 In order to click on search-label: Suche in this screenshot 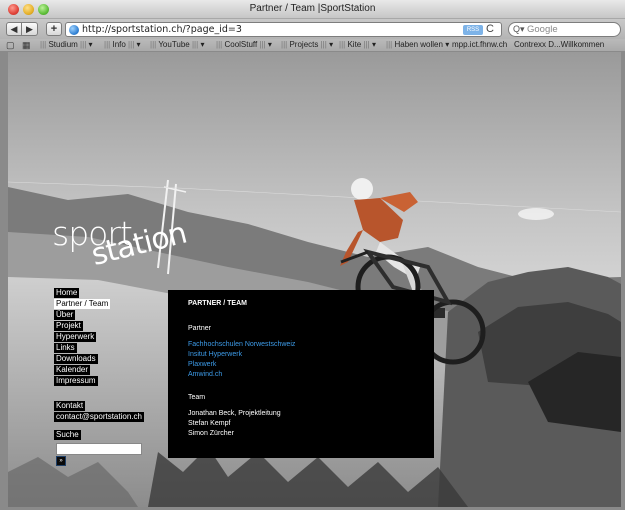, I will do `click(67, 435)`.